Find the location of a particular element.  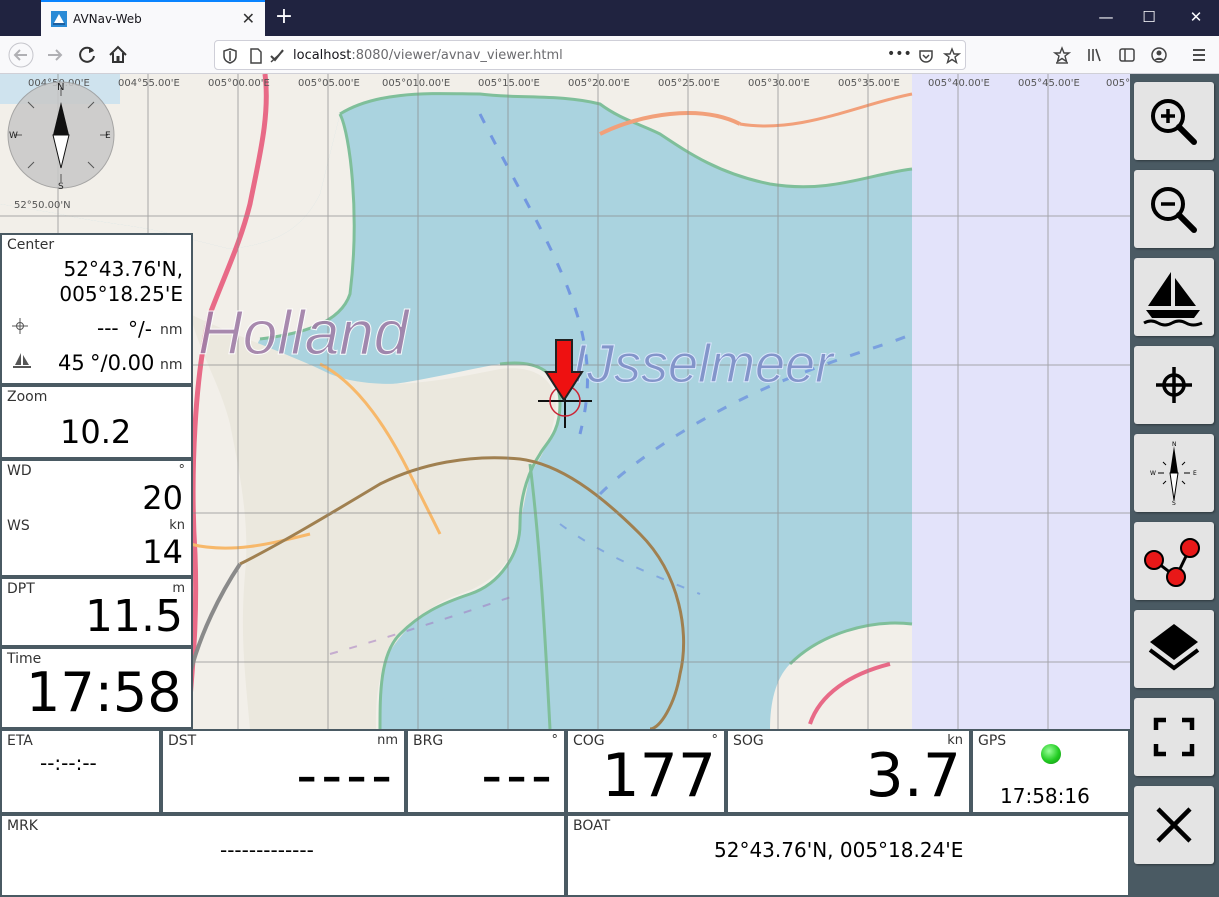

new-tab-button: + is located at coordinates (284, 17).